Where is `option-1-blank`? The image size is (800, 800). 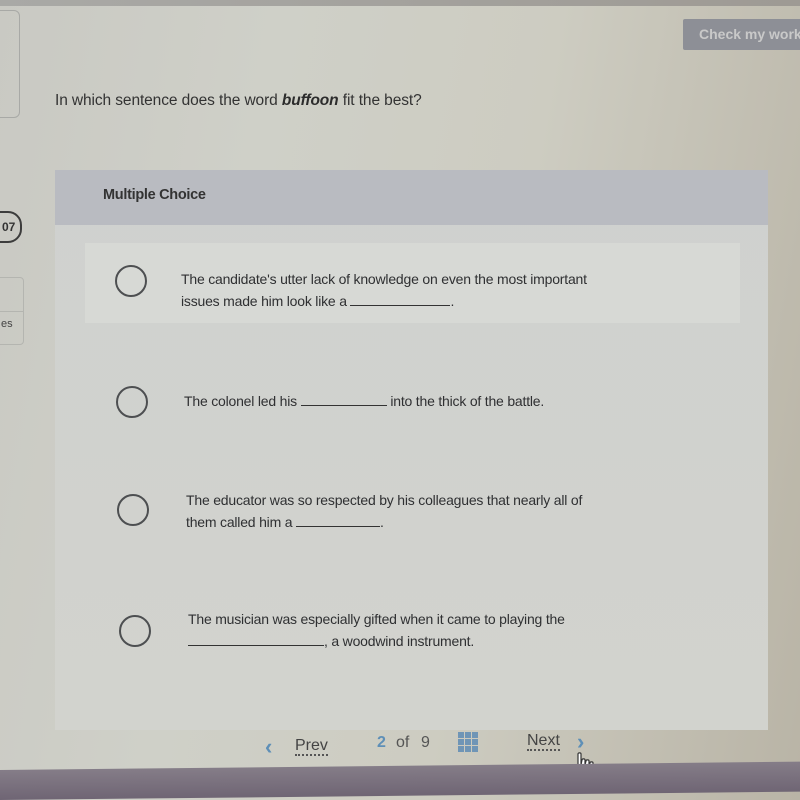 option-1-blank is located at coordinates (400, 305).